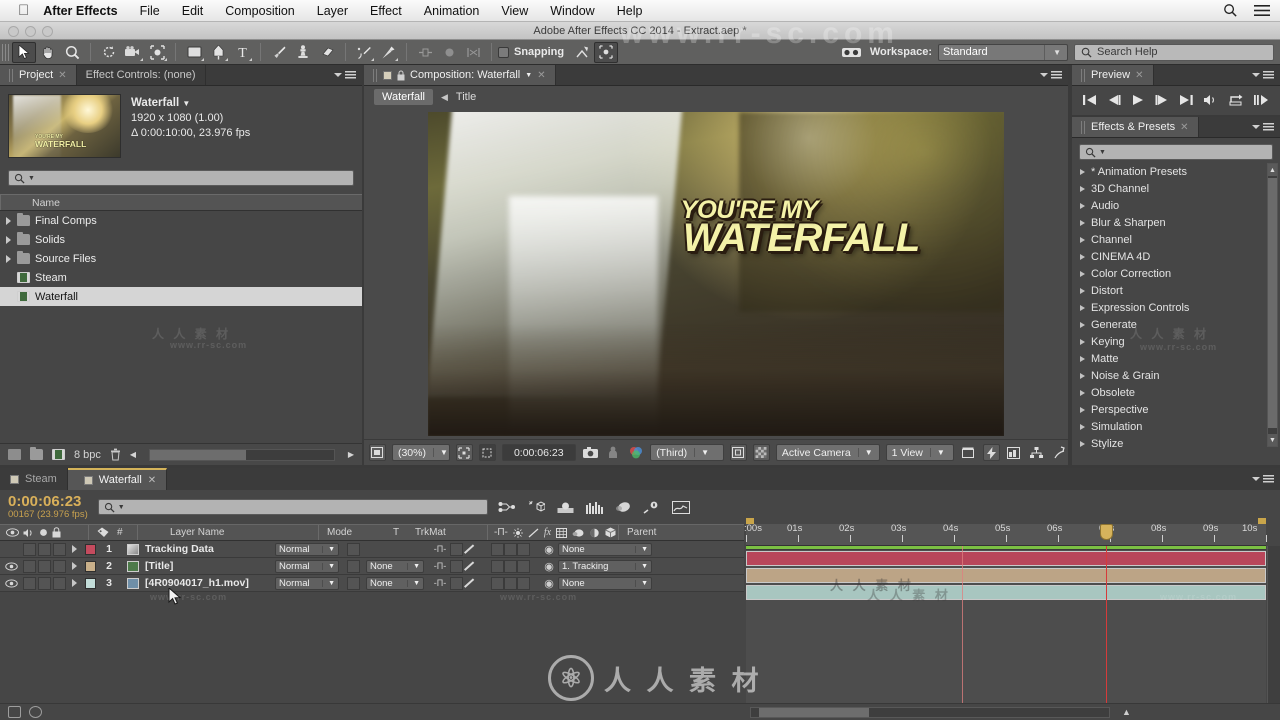 The width and height of the screenshot is (1280, 720). Describe the element at coordinates (48, 507) in the screenshot. I see `timeline-time-display: 0:00:06:23 00167 (23.976 fps)` at that location.